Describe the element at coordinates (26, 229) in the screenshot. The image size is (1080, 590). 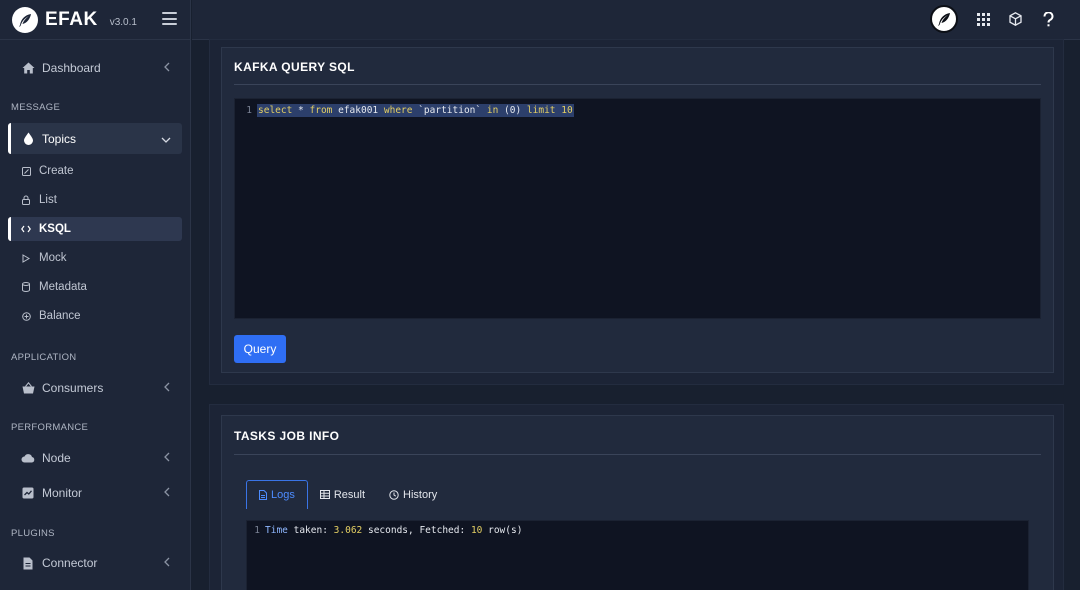
I see `code-icon` at that location.